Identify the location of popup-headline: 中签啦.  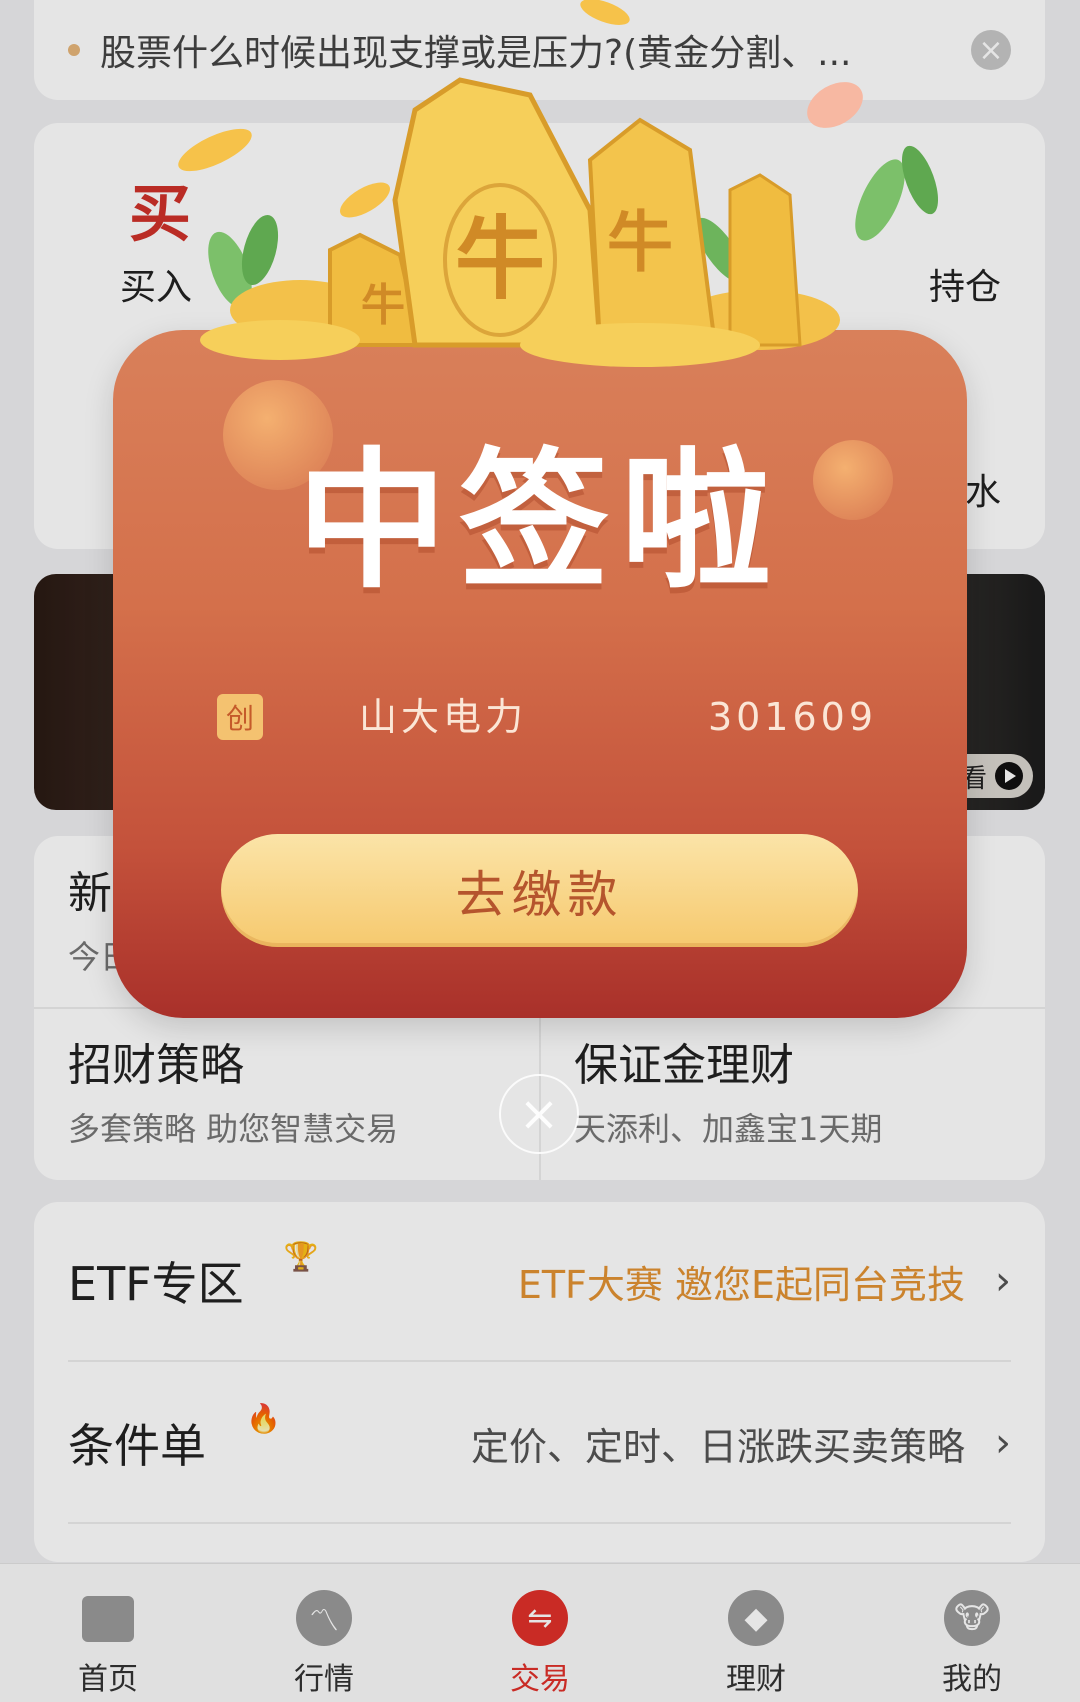
(539, 522).